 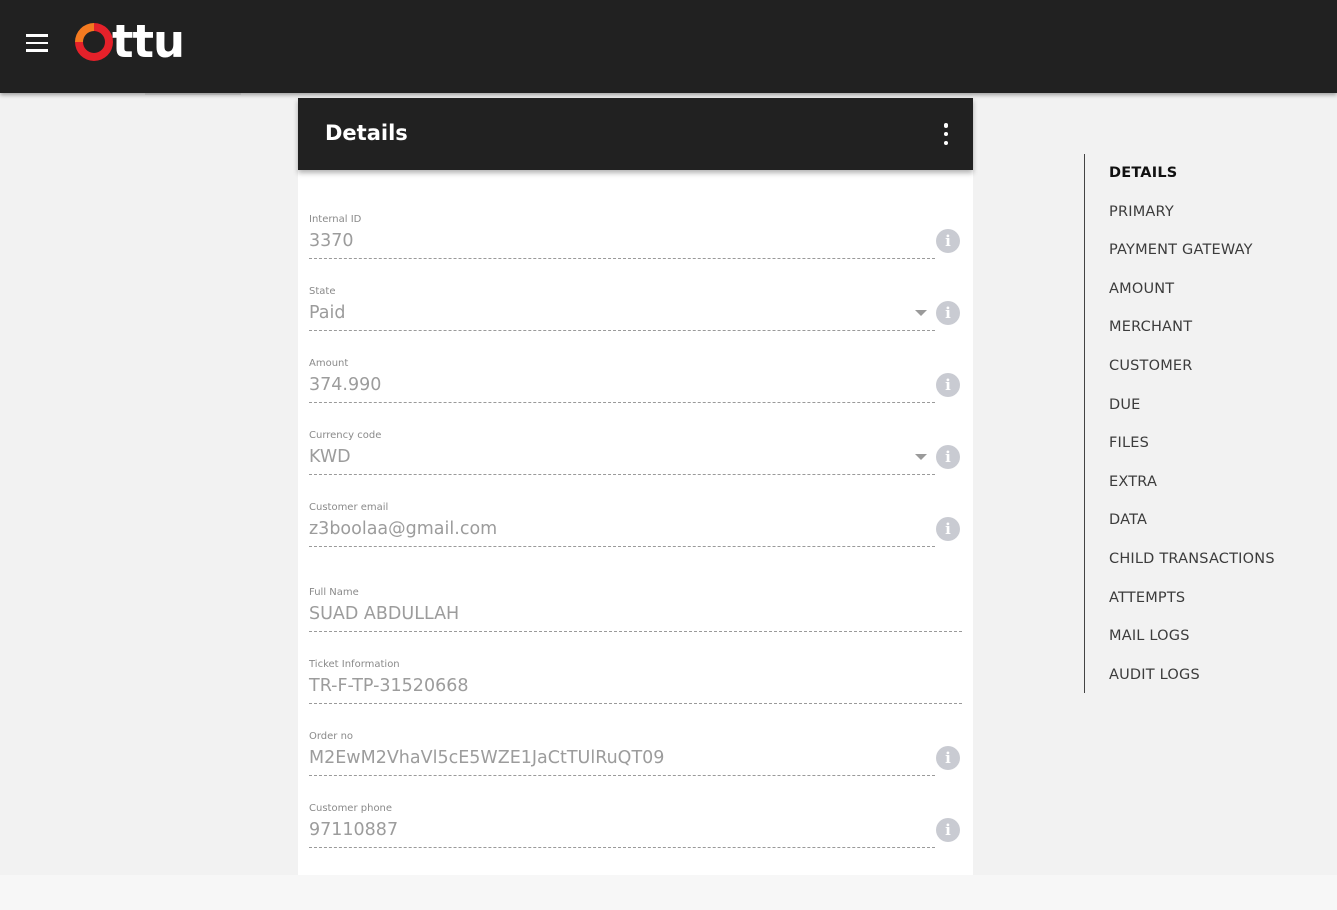 What do you see at coordinates (635, 533) in the screenshot?
I see `form-field: Customer email z3boolaa@gmail.com i` at bounding box center [635, 533].